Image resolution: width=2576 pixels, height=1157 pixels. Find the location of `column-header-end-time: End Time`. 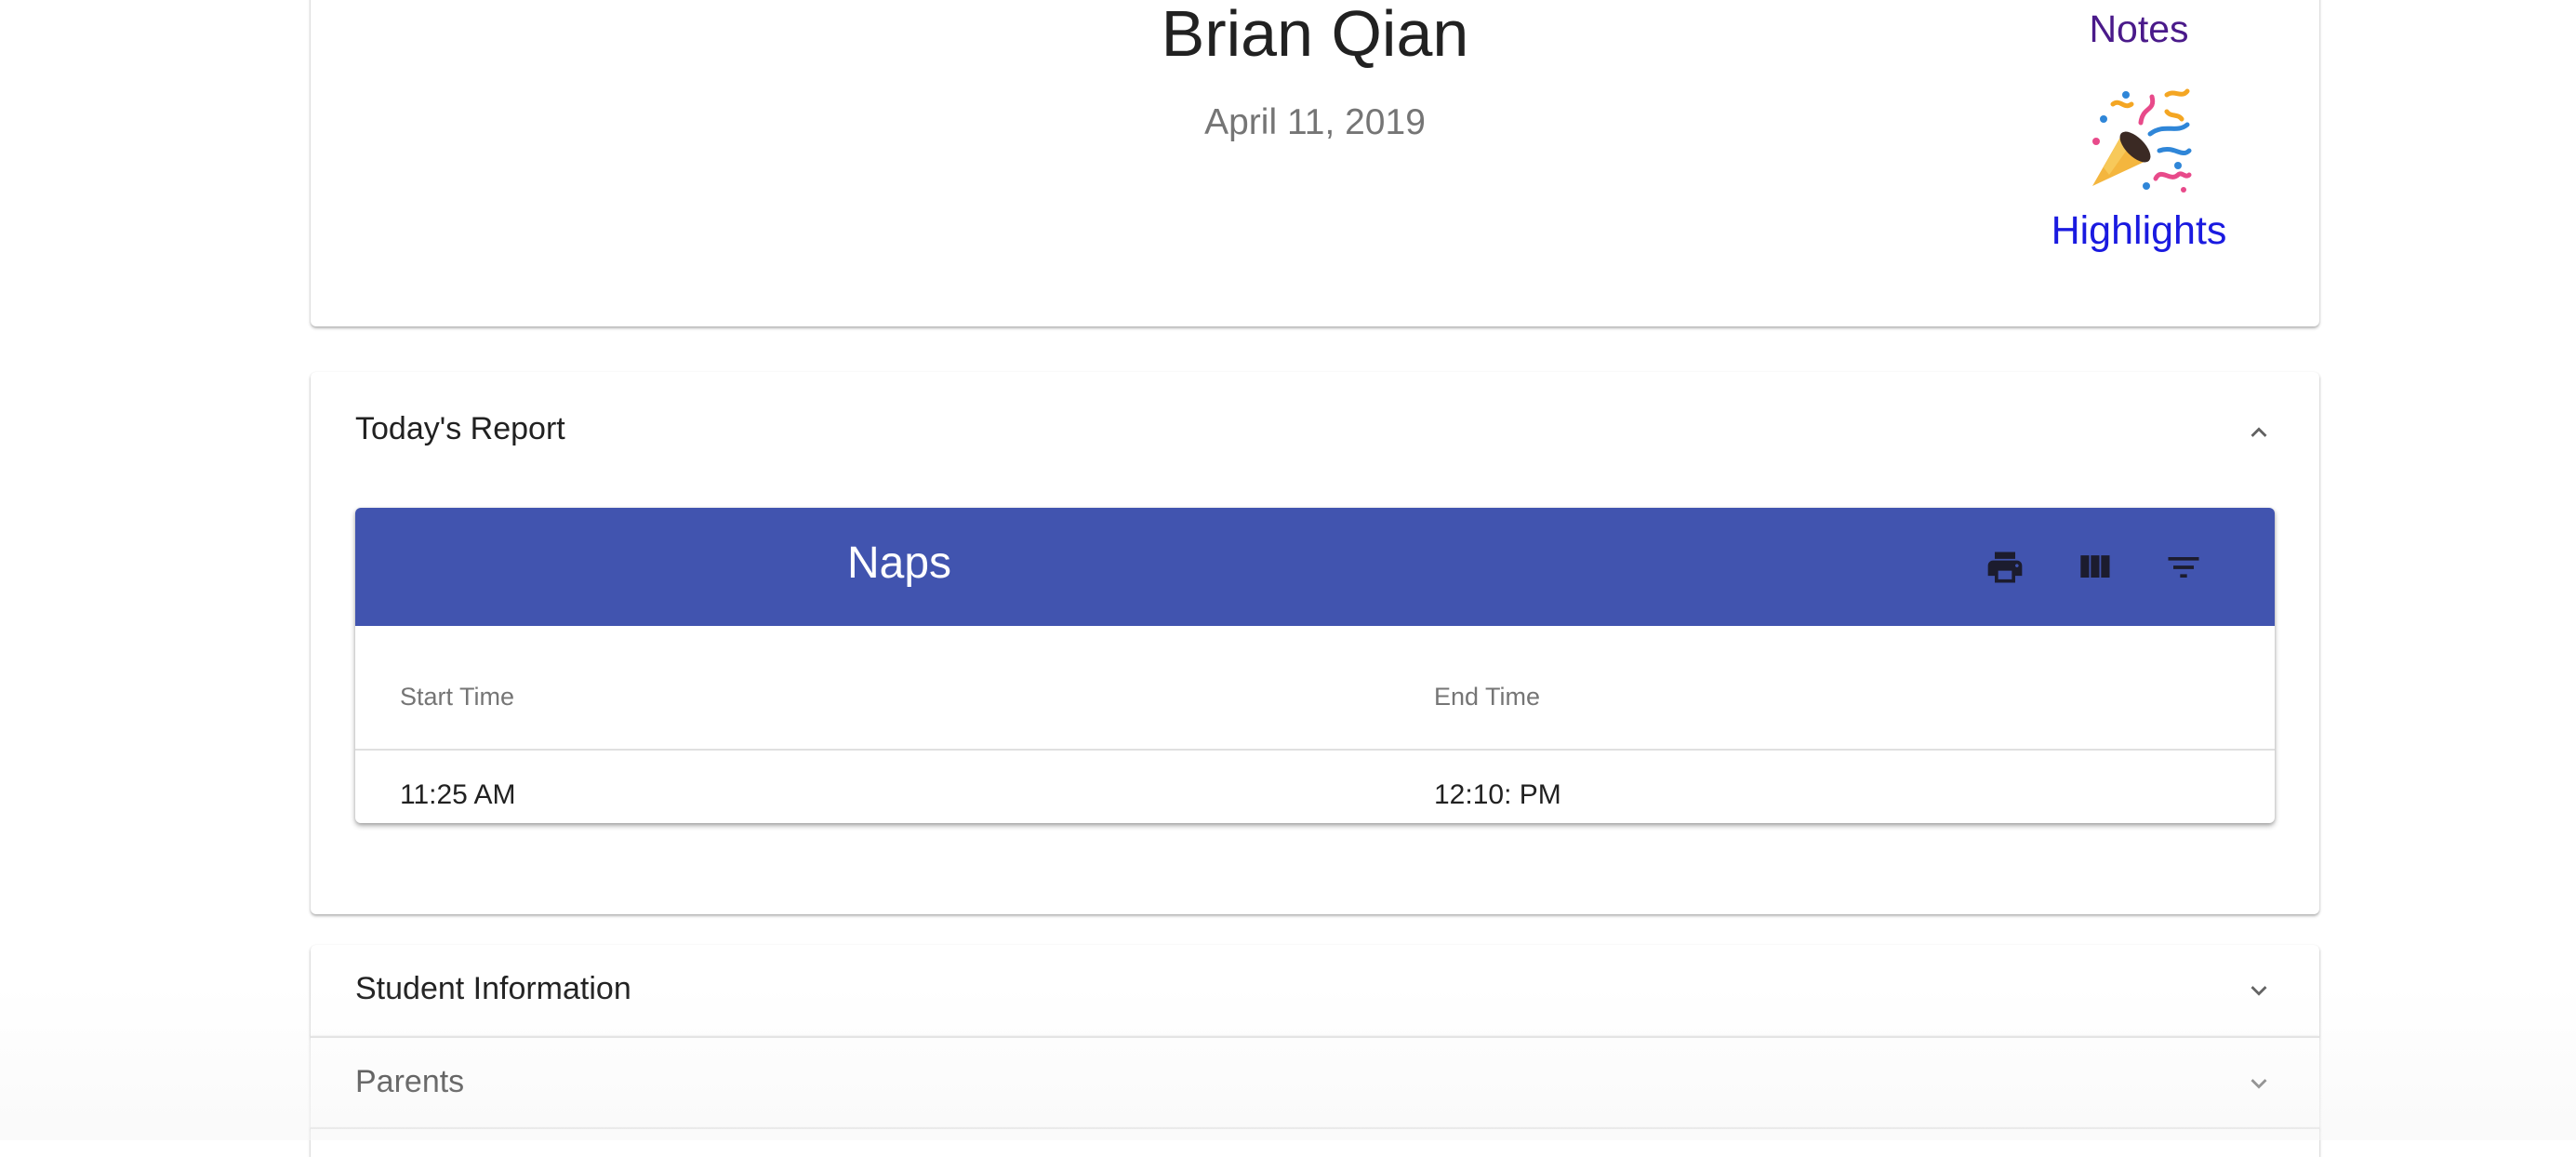

column-header-end-time: End Time is located at coordinates (1487, 697).